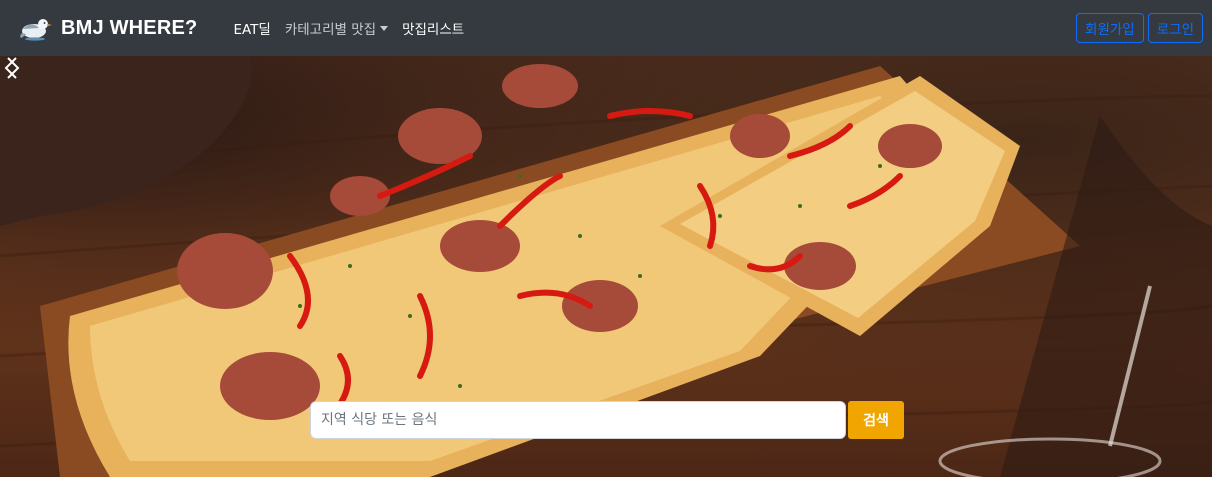 The width and height of the screenshot is (1212, 477). What do you see at coordinates (36, 30) in the screenshot?
I see `seagull-icon` at bounding box center [36, 30].